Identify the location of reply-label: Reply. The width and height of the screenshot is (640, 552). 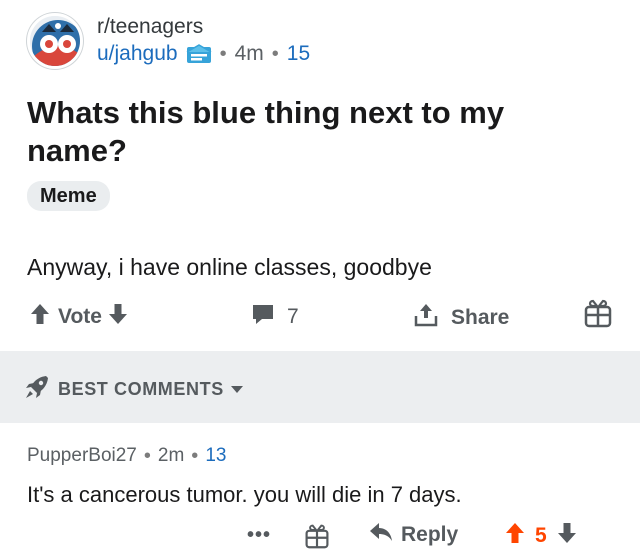
(430, 534).